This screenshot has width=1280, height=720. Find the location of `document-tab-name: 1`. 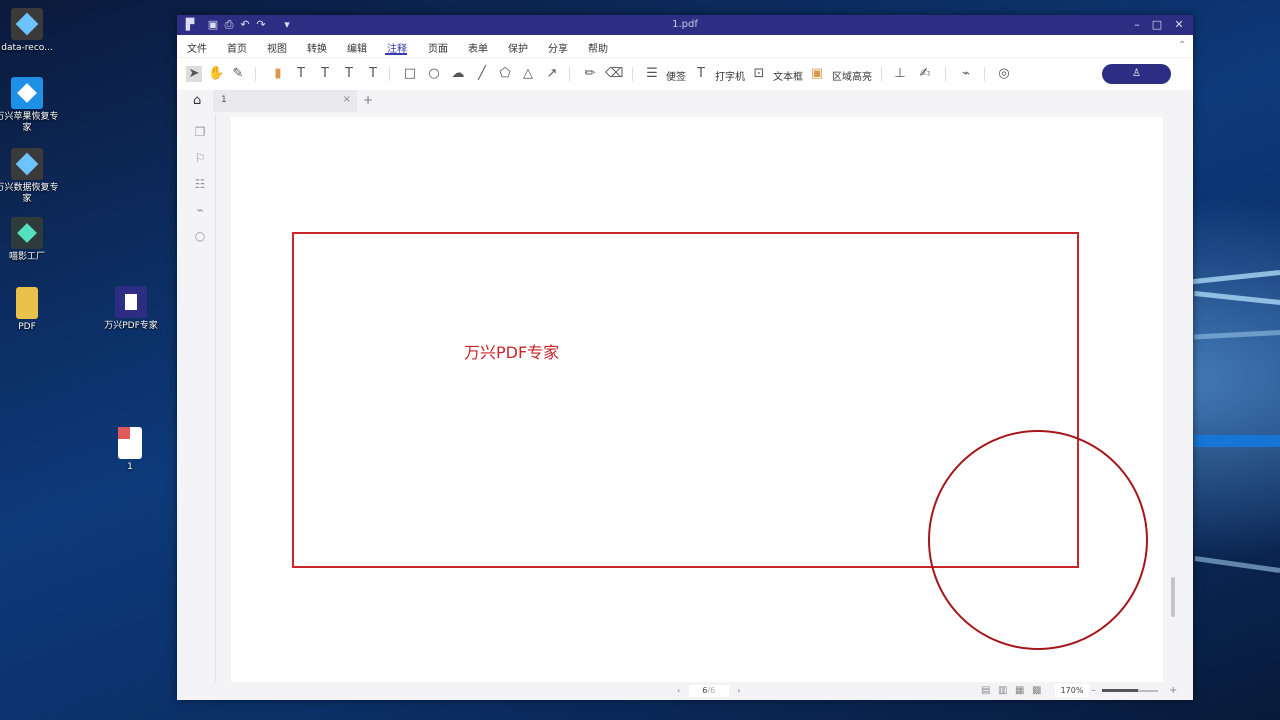

document-tab-name: 1 is located at coordinates (224, 100).